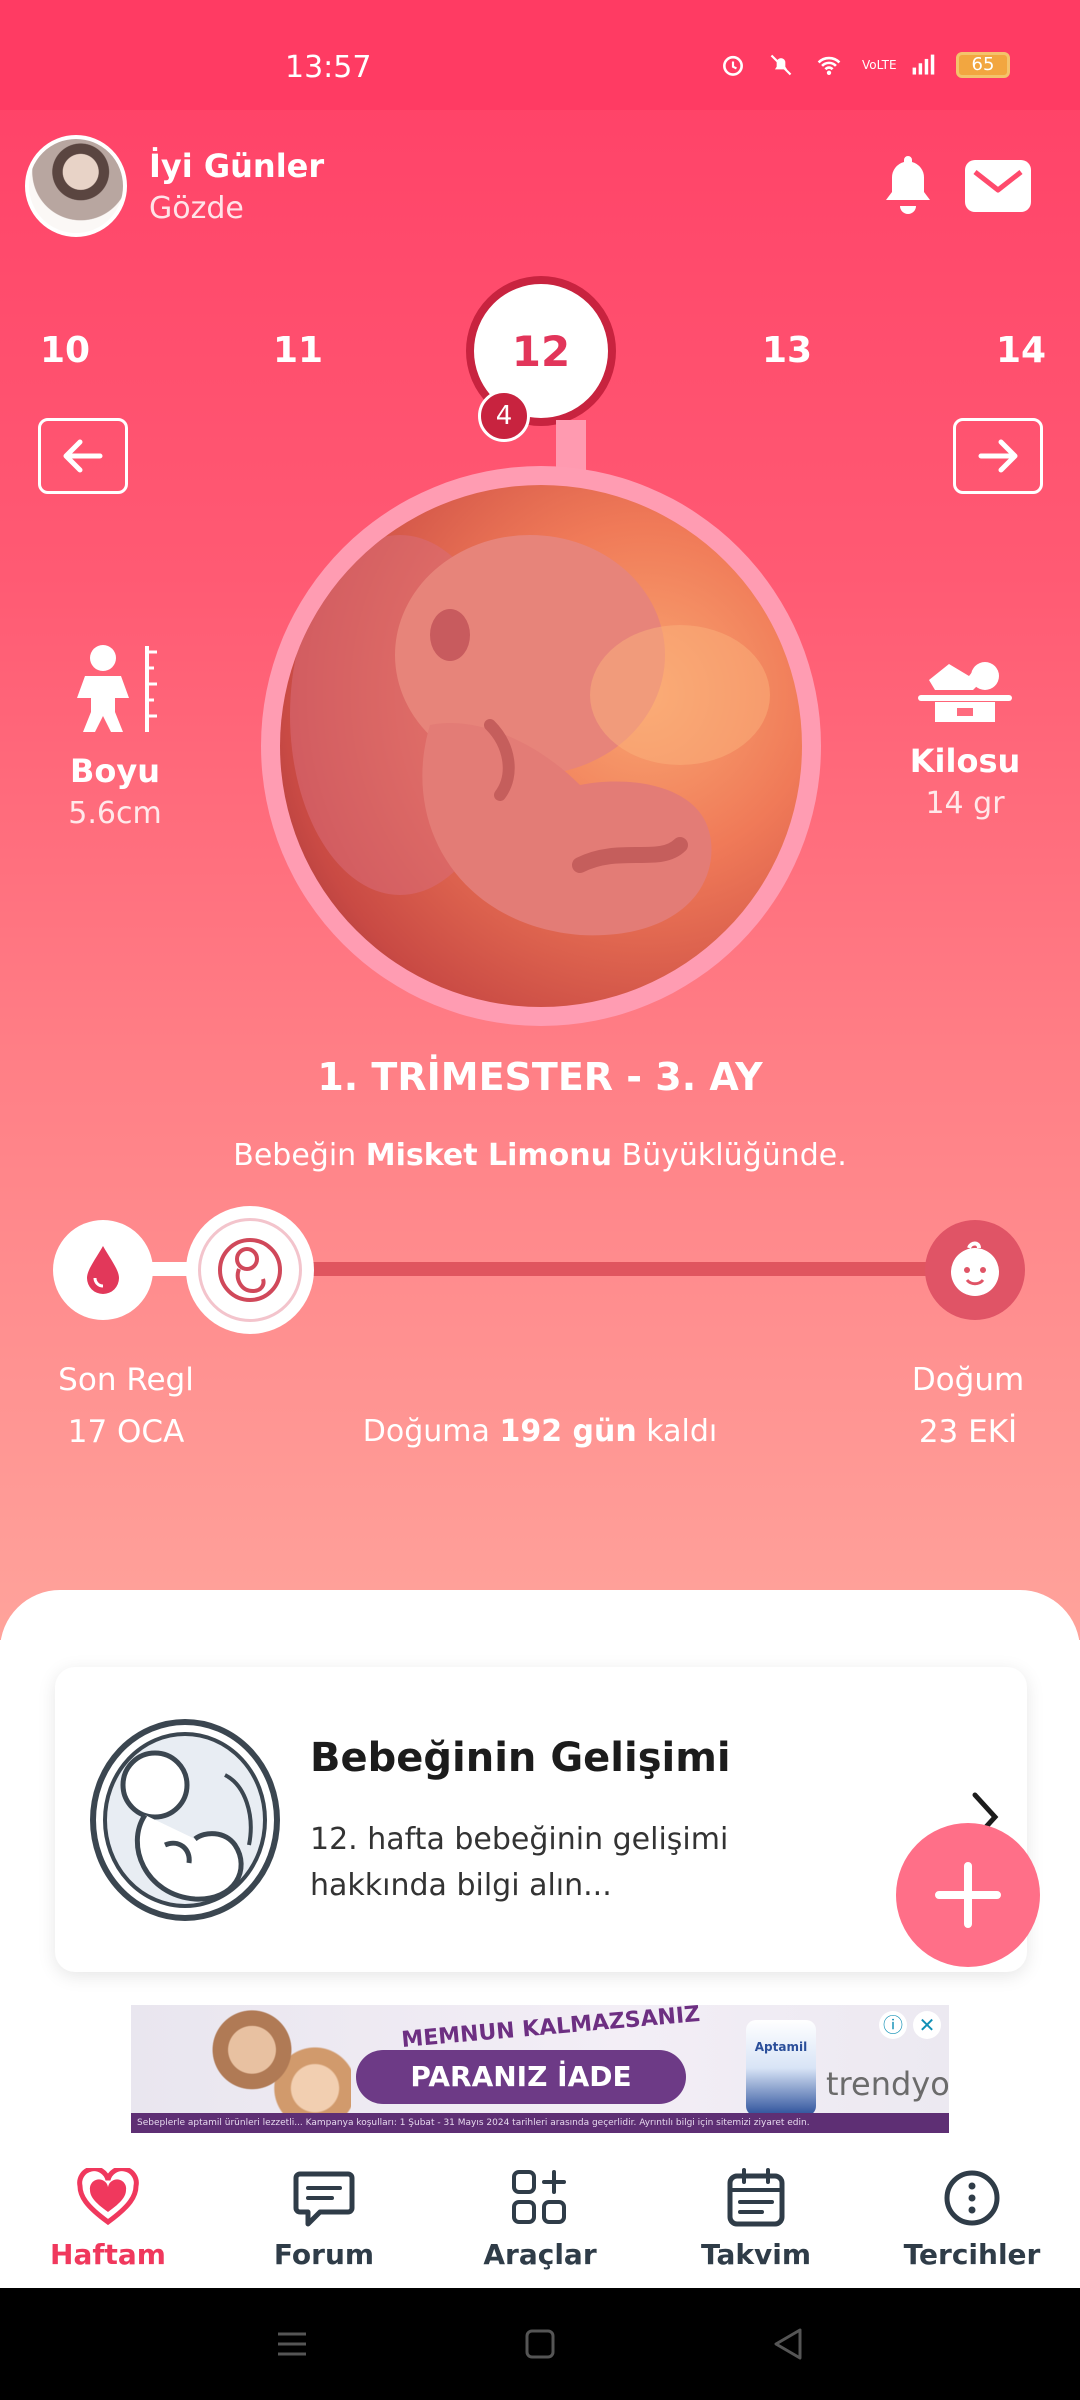 This screenshot has height=2400, width=1080. I want to click on birth-node, so click(975, 1270).